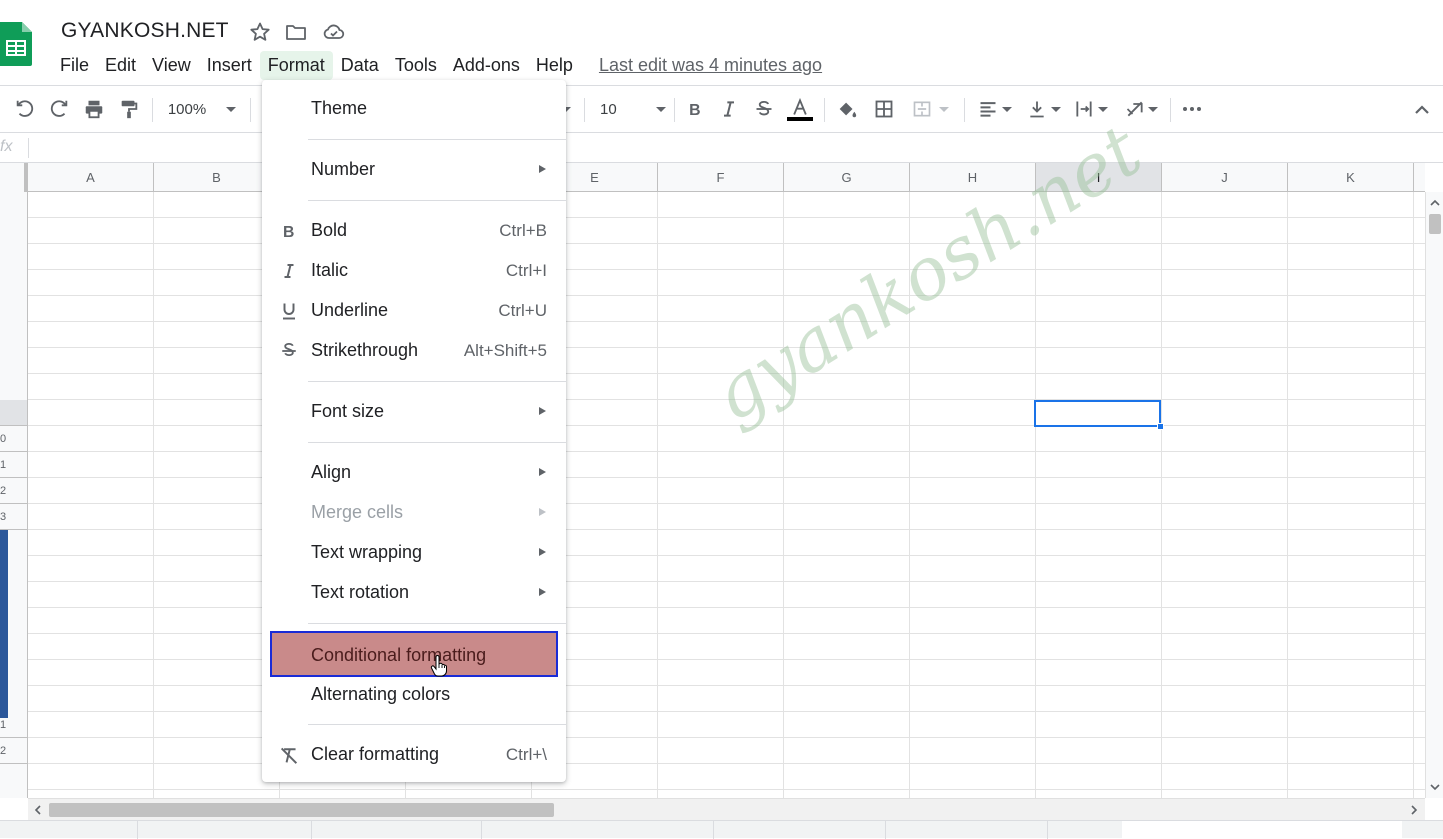  What do you see at coordinates (847, 177) in the screenshot?
I see `column-header-g: G` at bounding box center [847, 177].